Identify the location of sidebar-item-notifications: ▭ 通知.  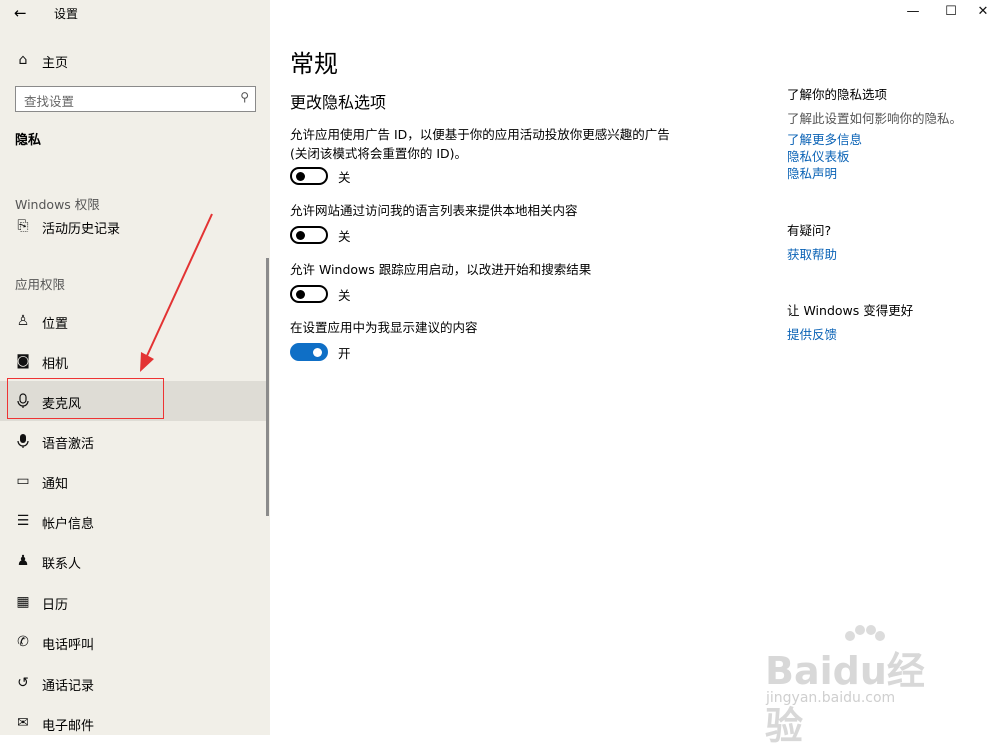
(134, 481).